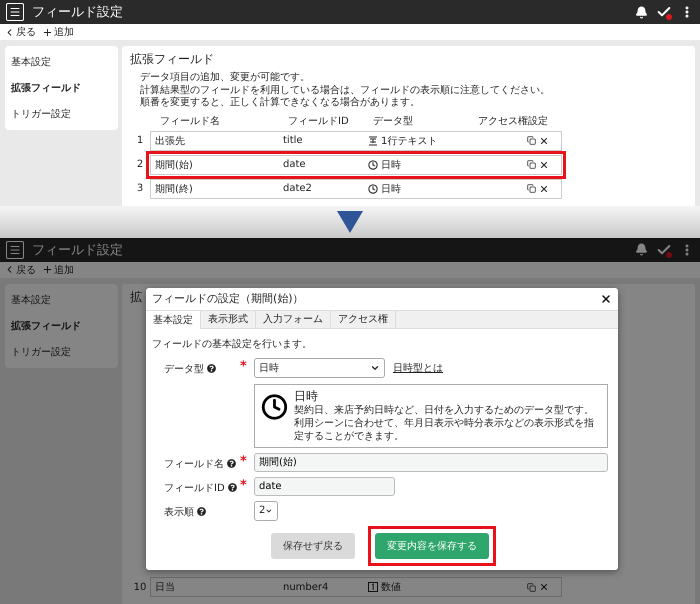  I want to click on column-header: フィールド名, so click(190, 121).